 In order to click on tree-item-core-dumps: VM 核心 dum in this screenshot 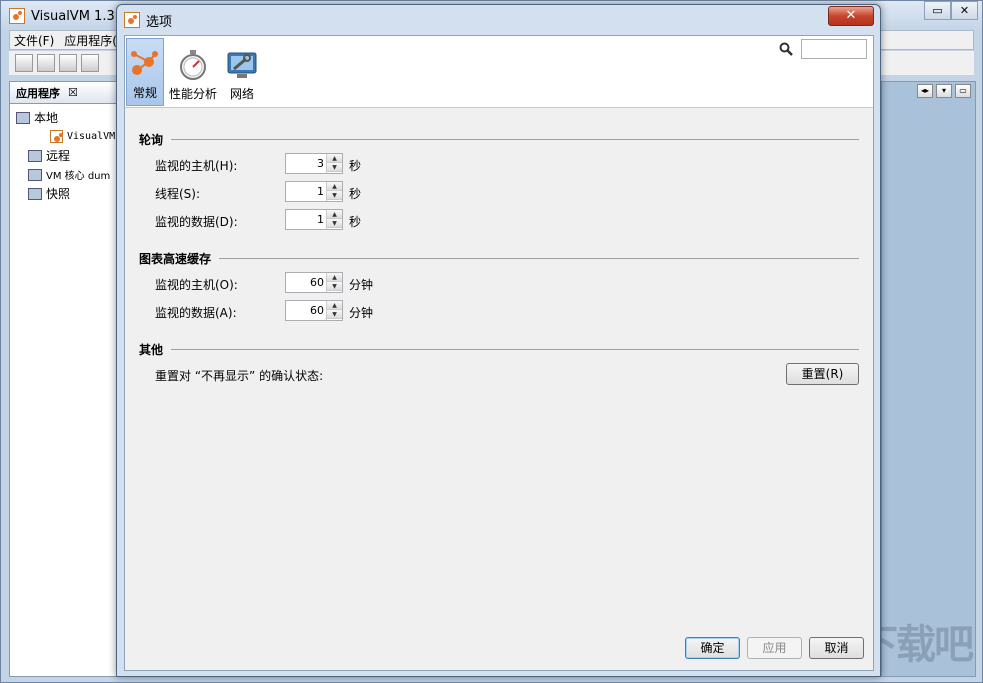, I will do `click(67, 174)`.